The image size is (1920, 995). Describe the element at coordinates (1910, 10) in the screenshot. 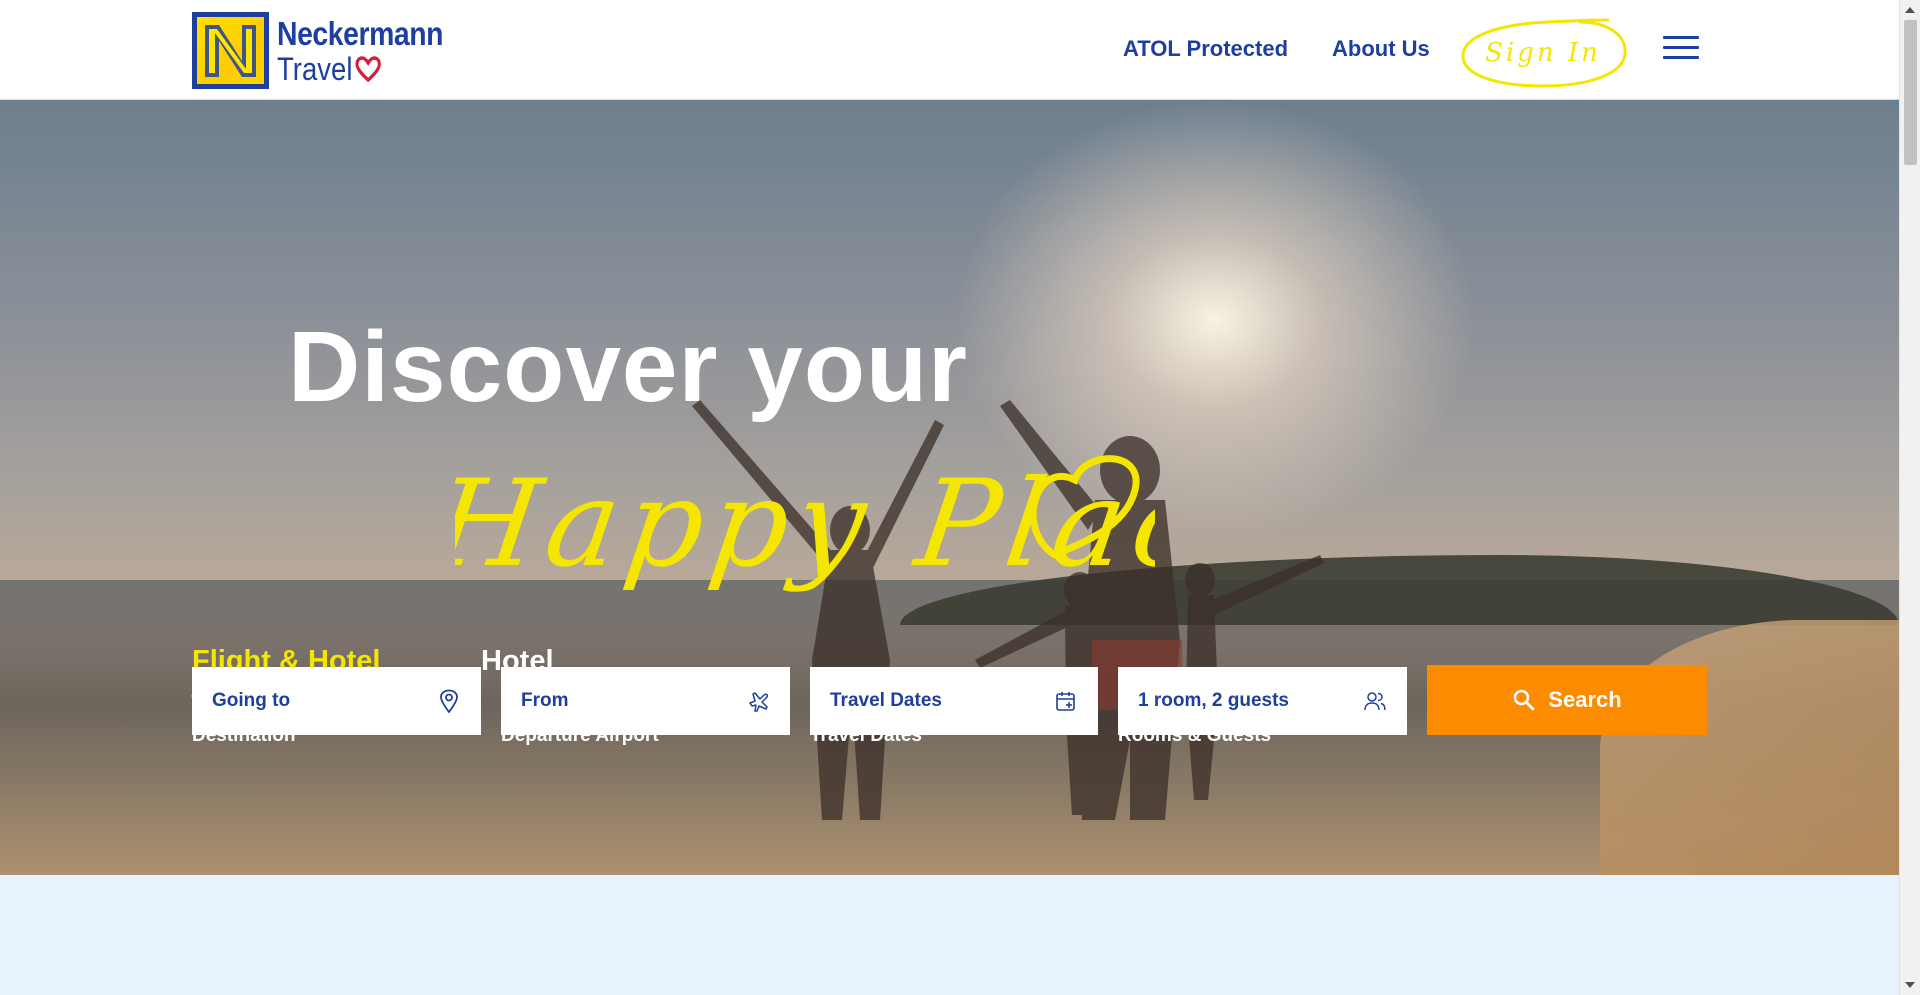

I see `scroll-up-icon` at that location.